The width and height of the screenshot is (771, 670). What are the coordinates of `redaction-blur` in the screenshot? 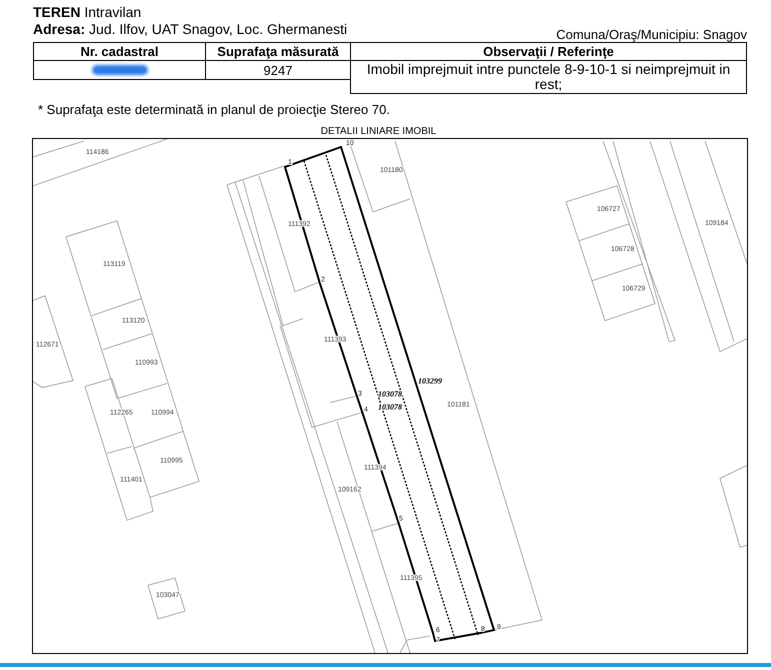 It's located at (120, 70).